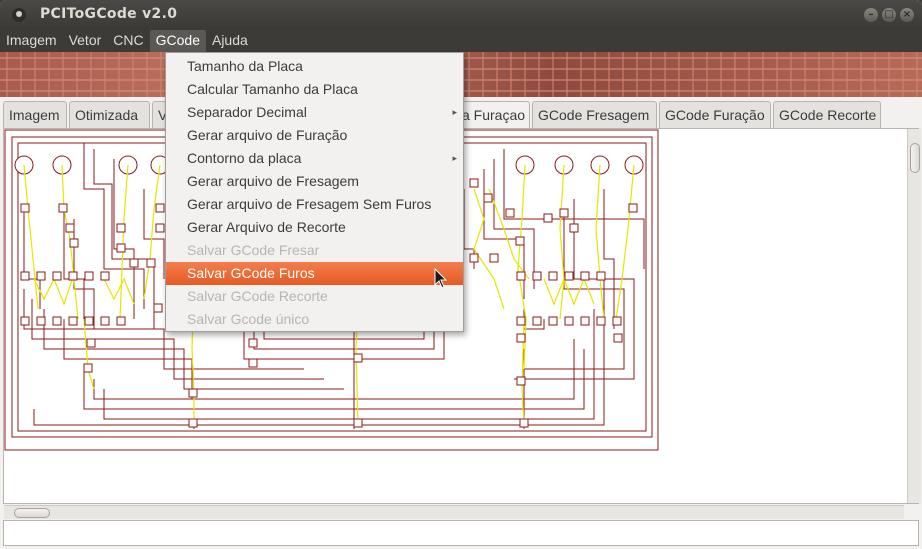  What do you see at coordinates (109, 14) in the screenshot?
I see `window-title: PCIToGCode v2.0` at bounding box center [109, 14].